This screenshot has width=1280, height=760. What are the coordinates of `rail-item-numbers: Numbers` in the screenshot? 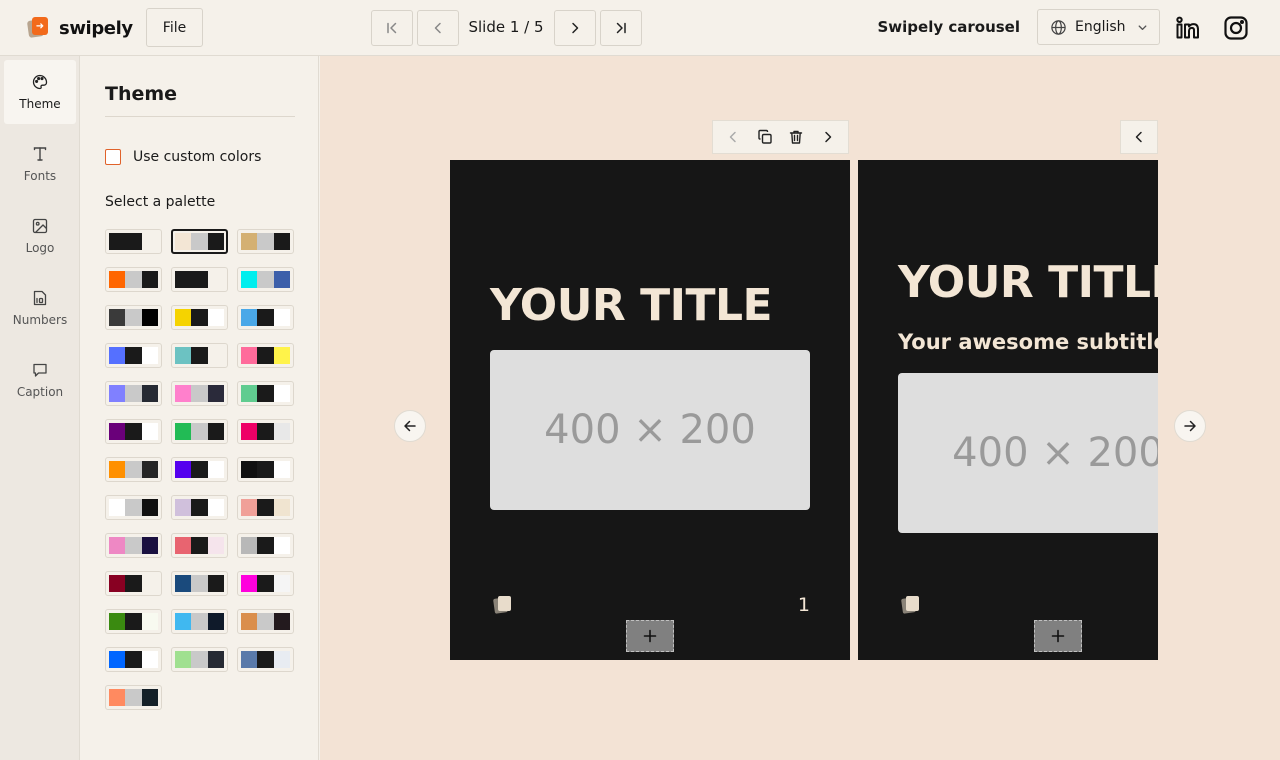 It's located at (40, 308).